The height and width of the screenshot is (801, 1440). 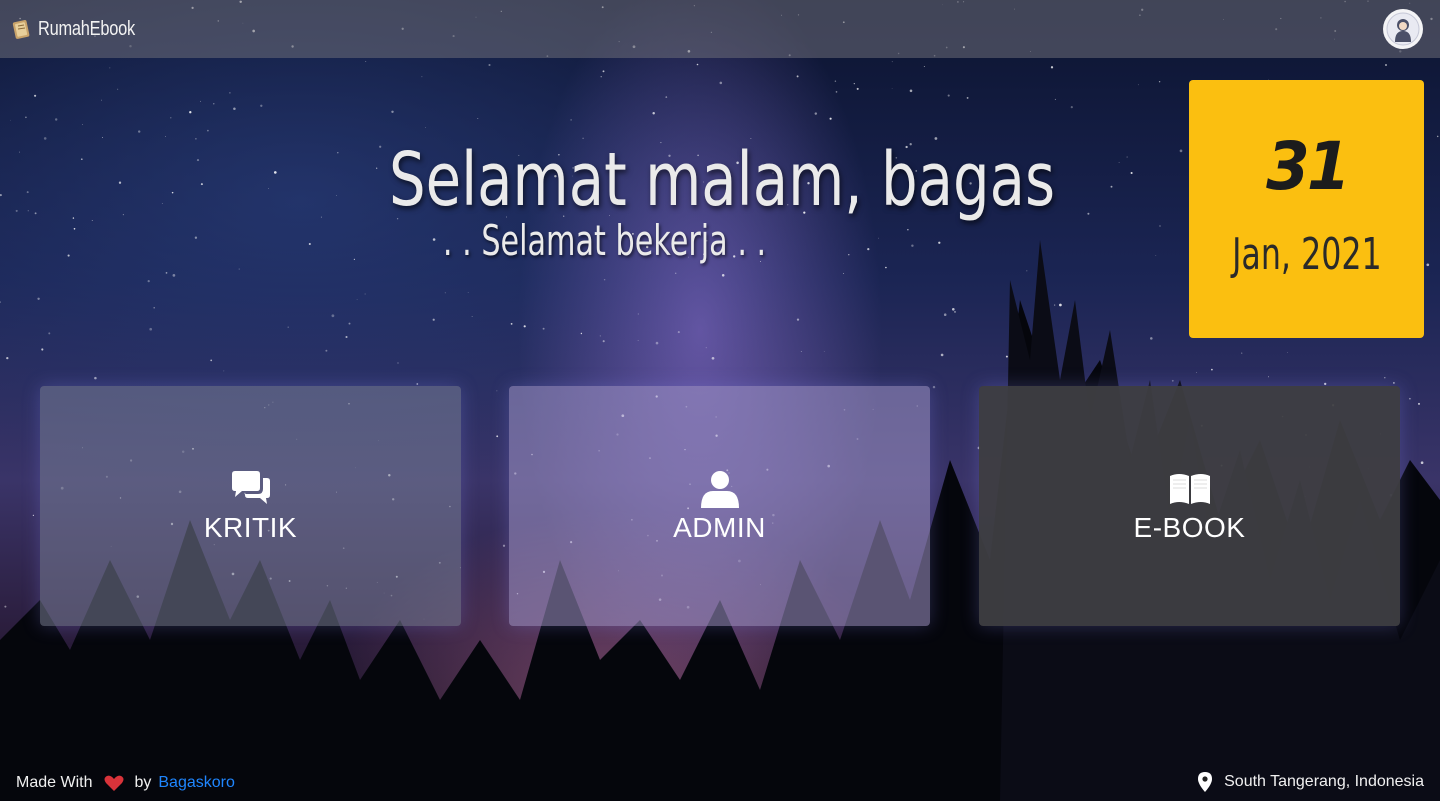 What do you see at coordinates (250, 487) in the screenshot?
I see `comments-icon` at bounding box center [250, 487].